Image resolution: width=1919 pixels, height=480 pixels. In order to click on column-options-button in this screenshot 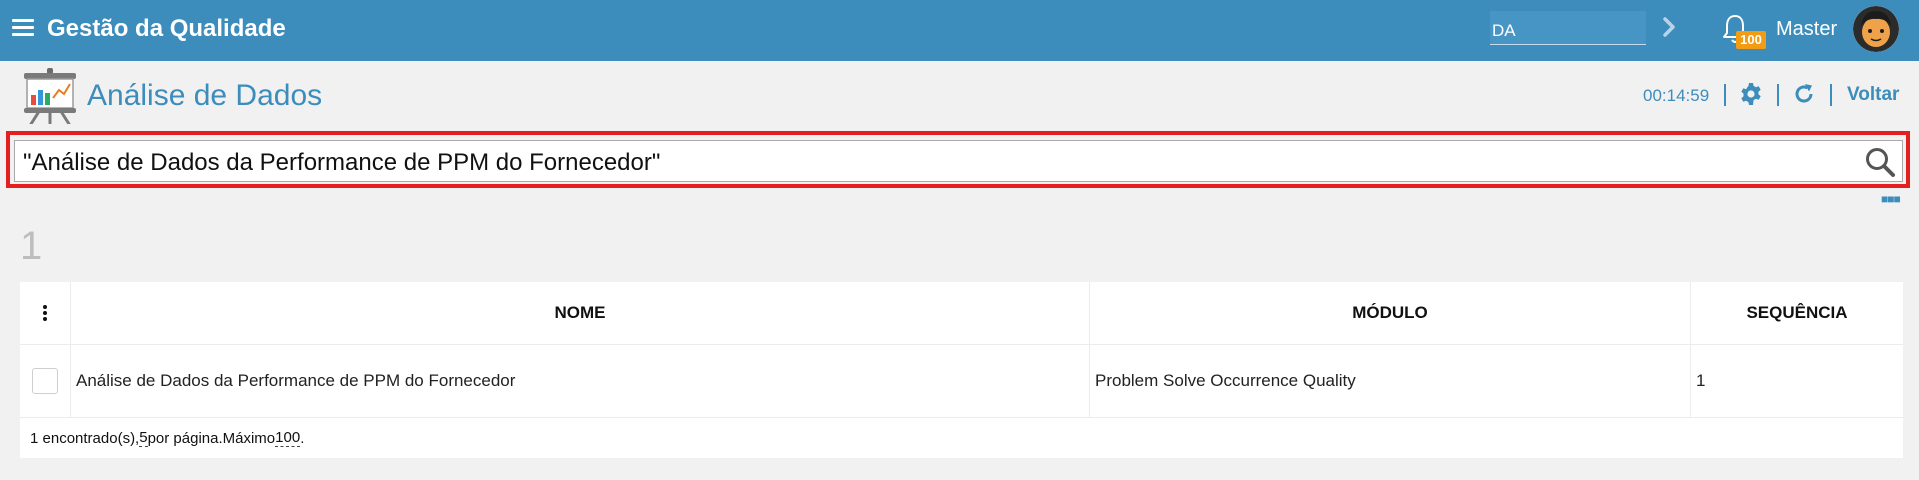, I will do `click(45, 313)`.